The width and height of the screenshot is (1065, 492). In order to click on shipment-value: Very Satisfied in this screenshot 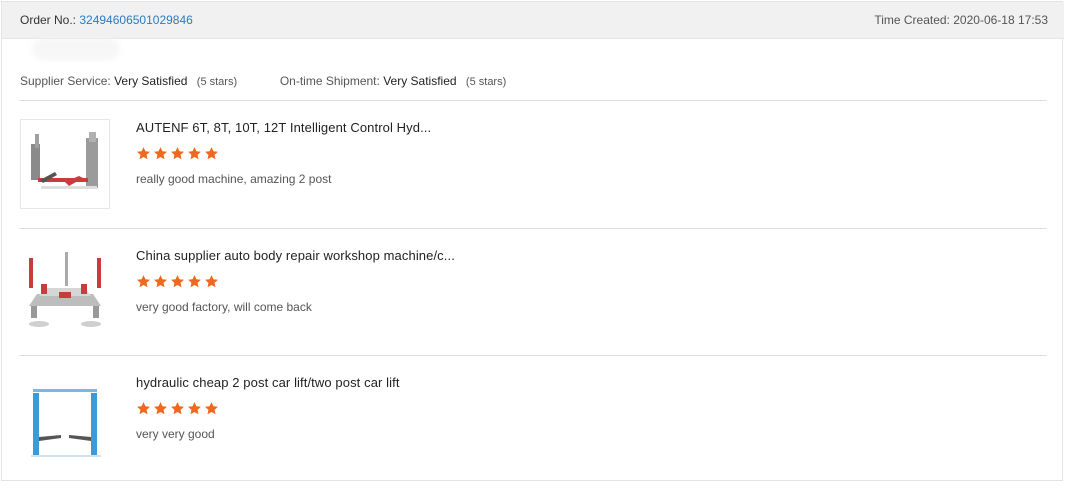, I will do `click(420, 81)`.